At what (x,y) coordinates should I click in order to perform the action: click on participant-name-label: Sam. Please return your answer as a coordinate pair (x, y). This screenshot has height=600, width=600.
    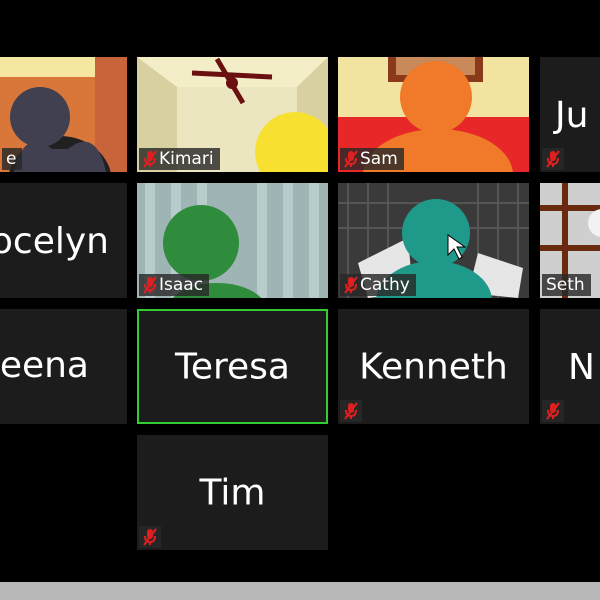
    Looking at the image, I should click on (372, 159).